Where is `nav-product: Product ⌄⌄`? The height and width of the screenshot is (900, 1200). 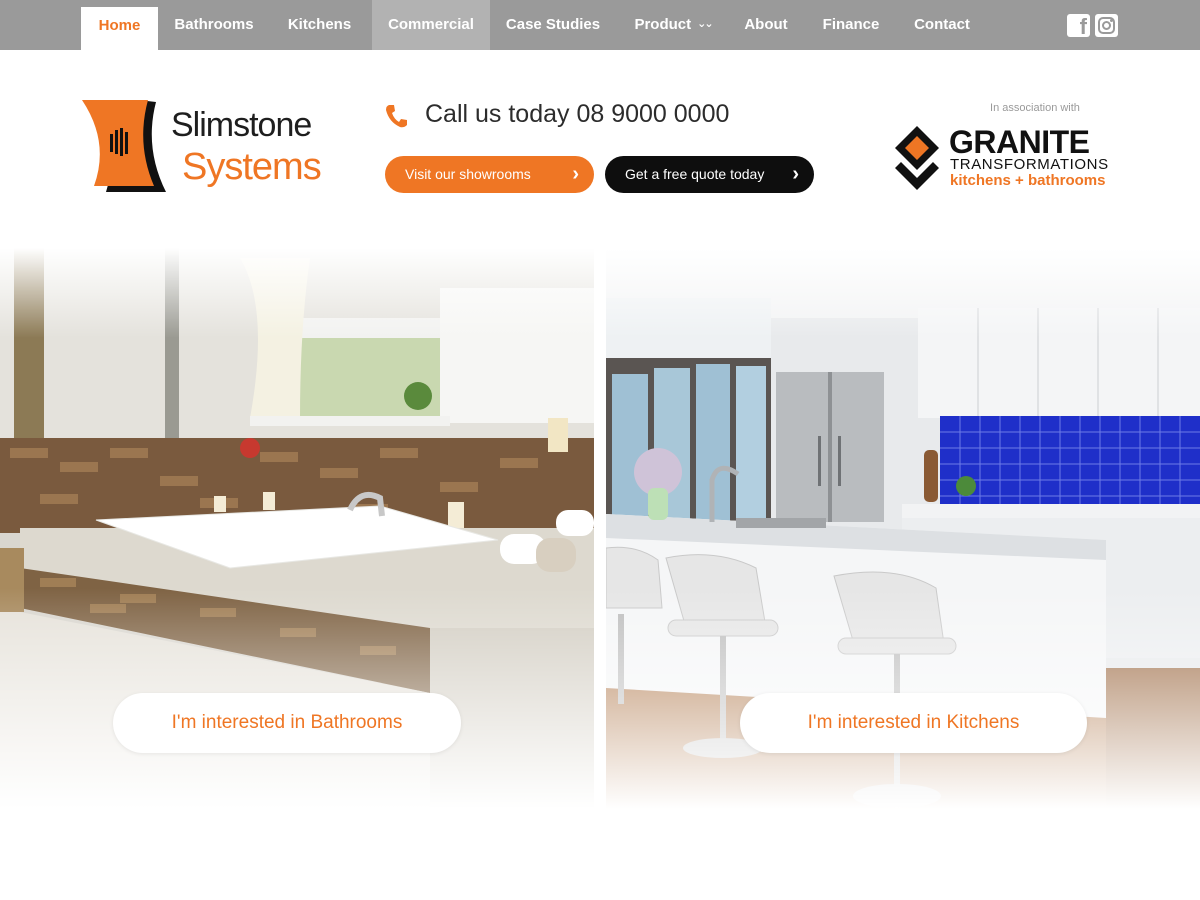 nav-product: Product ⌄⌄ is located at coordinates (673, 25).